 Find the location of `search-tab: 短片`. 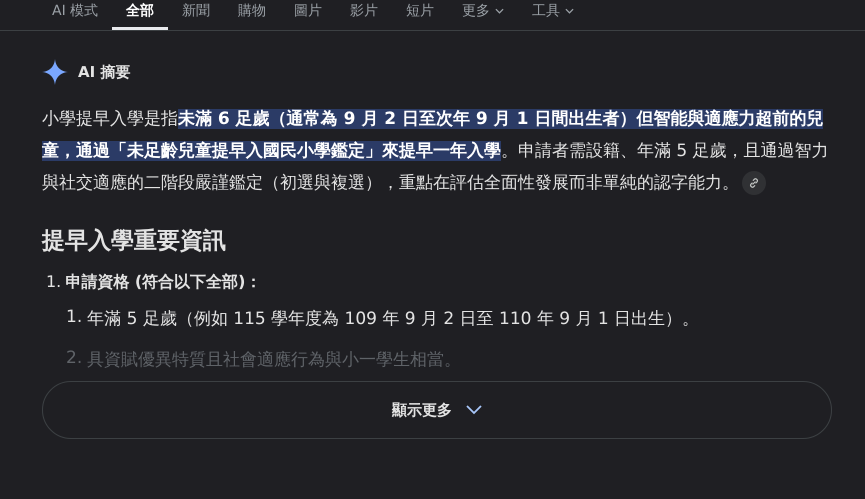

search-tab: 短片 is located at coordinates (420, 16).